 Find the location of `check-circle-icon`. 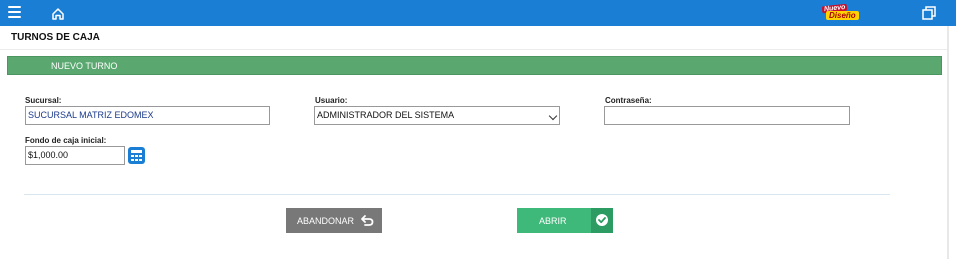

check-circle-icon is located at coordinates (602, 220).